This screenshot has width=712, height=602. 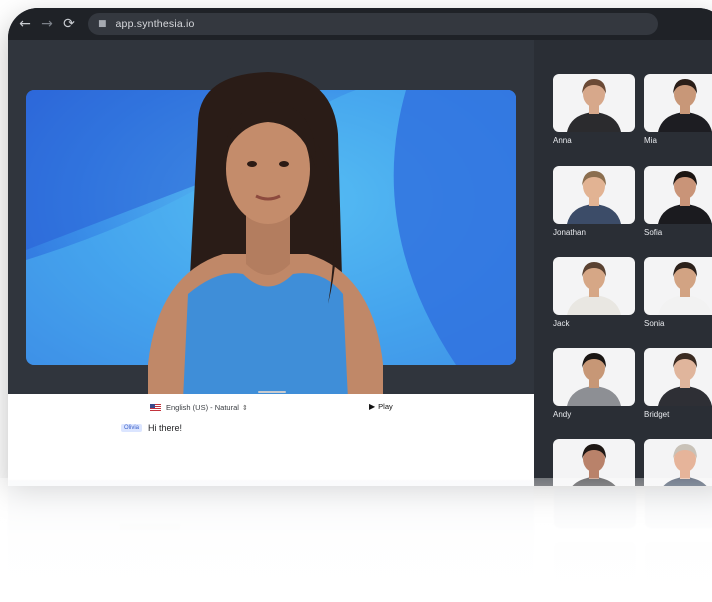 I want to click on voice-language-label: English (US) - Natural, so click(x=202, y=407).